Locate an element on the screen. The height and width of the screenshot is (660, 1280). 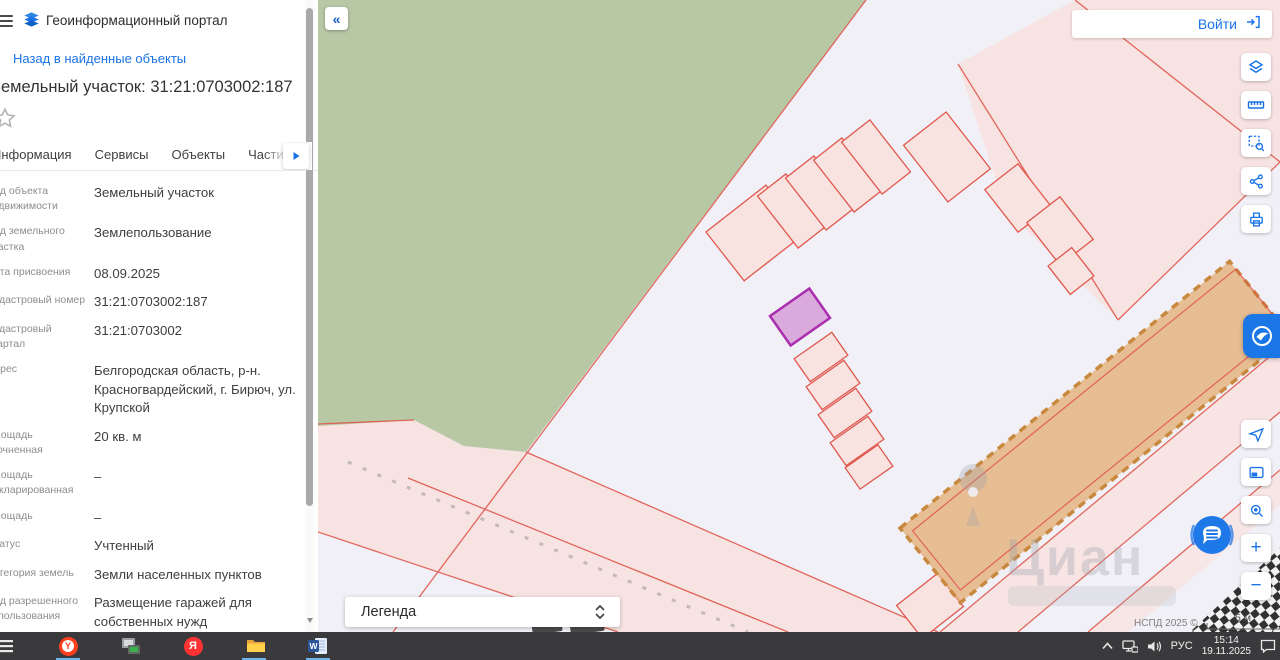
layers-button is located at coordinates (1256, 67).